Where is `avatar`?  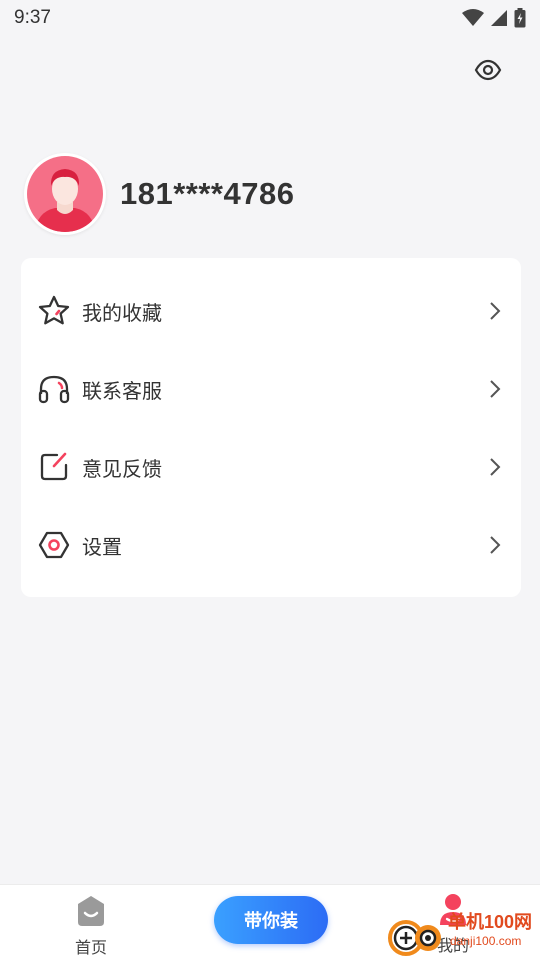 avatar is located at coordinates (65, 194).